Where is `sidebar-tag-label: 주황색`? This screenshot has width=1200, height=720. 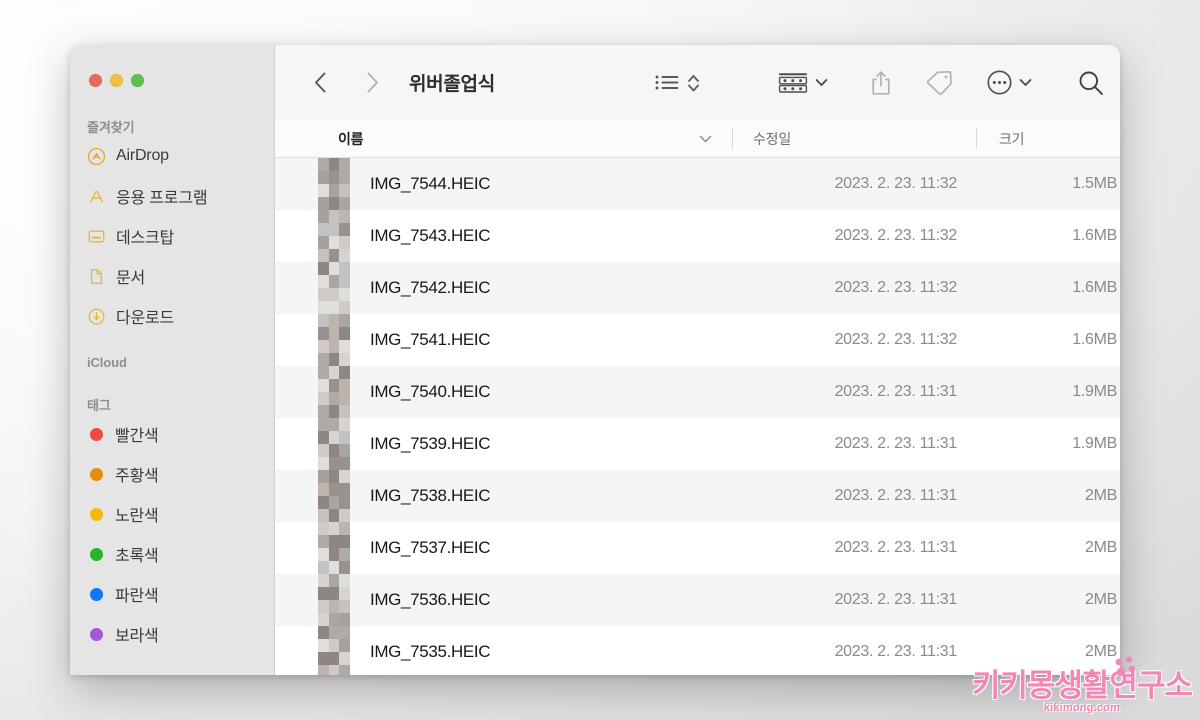
sidebar-tag-label: 주황색 is located at coordinates (137, 476).